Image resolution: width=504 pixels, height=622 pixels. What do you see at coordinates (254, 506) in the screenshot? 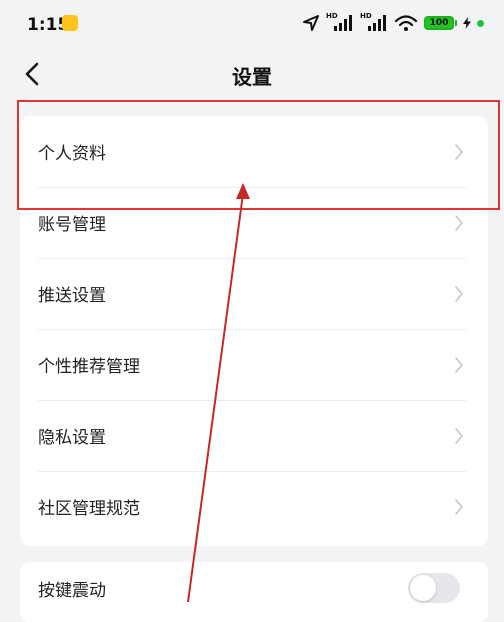
I see `settings-item-community-rules: 社区管理规范` at bounding box center [254, 506].